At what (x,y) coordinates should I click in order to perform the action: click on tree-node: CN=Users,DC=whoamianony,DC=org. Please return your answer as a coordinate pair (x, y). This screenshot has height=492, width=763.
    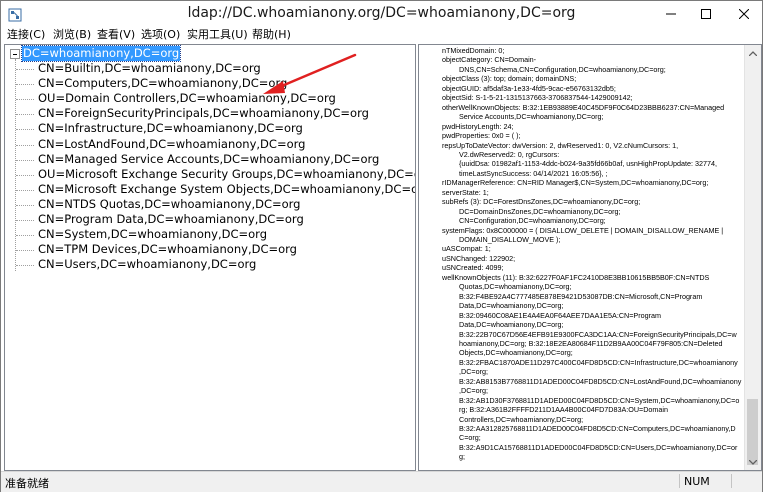
    Looking at the image, I should click on (147, 264).